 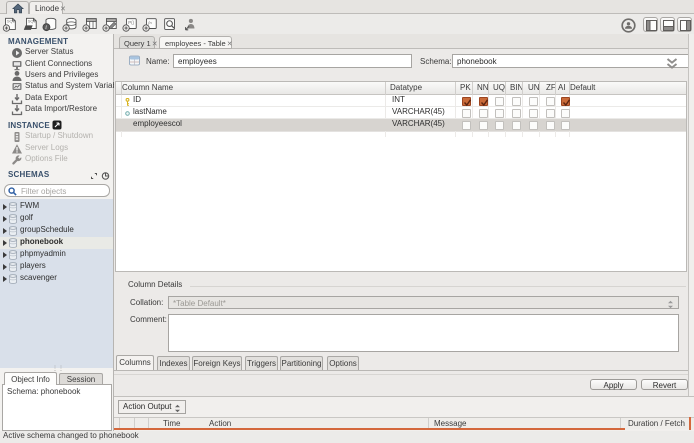 I want to click on svg-text: P(), so click(x=131, y=22).